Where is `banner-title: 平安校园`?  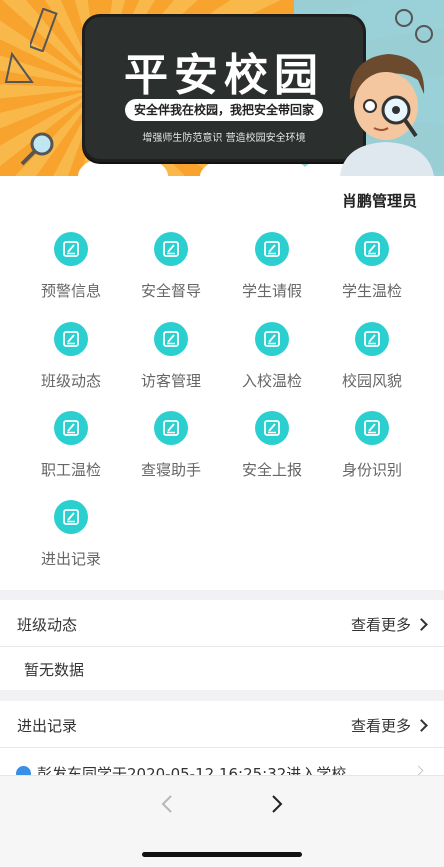
banner-title: 平安校园 is located at coordinates (224, 75).